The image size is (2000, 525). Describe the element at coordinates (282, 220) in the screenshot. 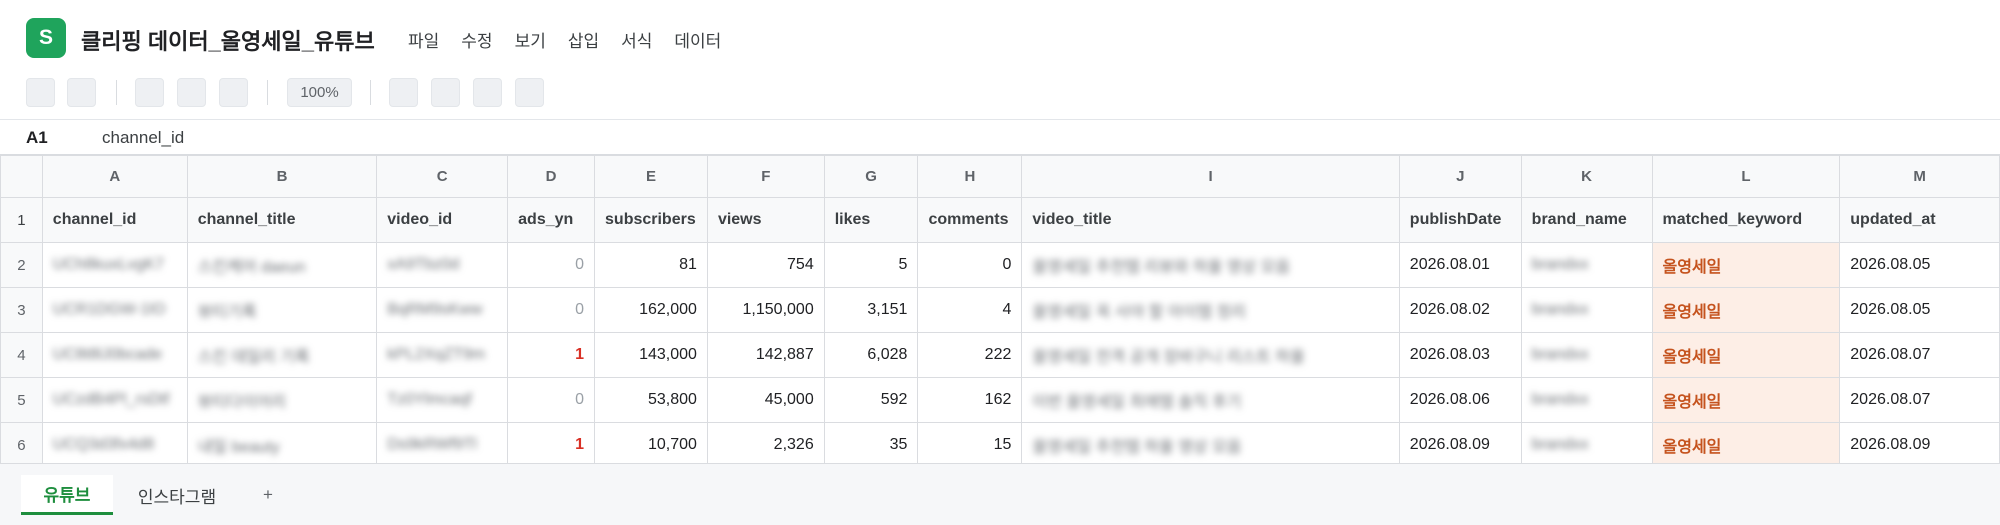

I see `header-cell: channel_title` at that location.